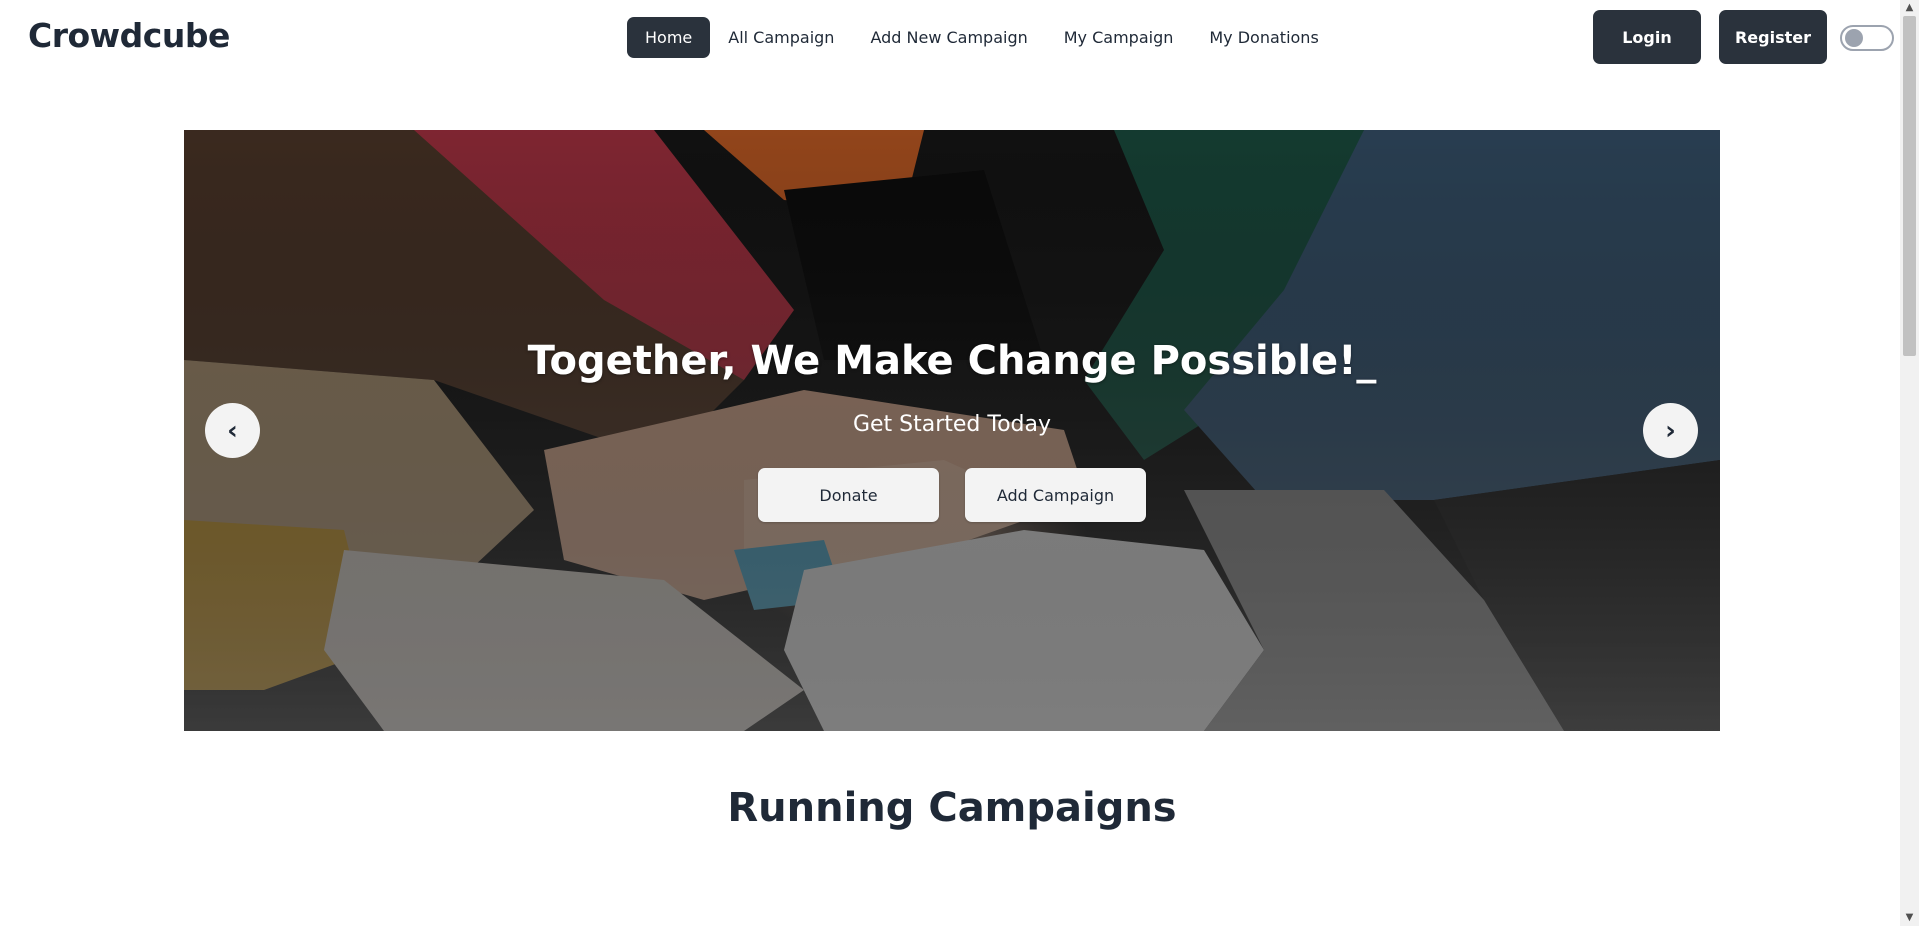 The width and height of the screenshot is (1919, 926). Describe the element at coordinates (1647, 37) in the screenshot. I see `login-button: Login` at that location.